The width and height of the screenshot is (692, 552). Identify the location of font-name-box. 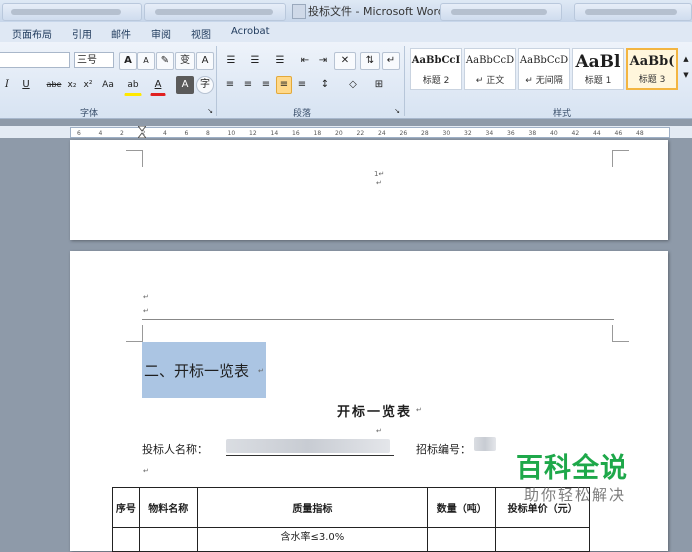
(35, 60).